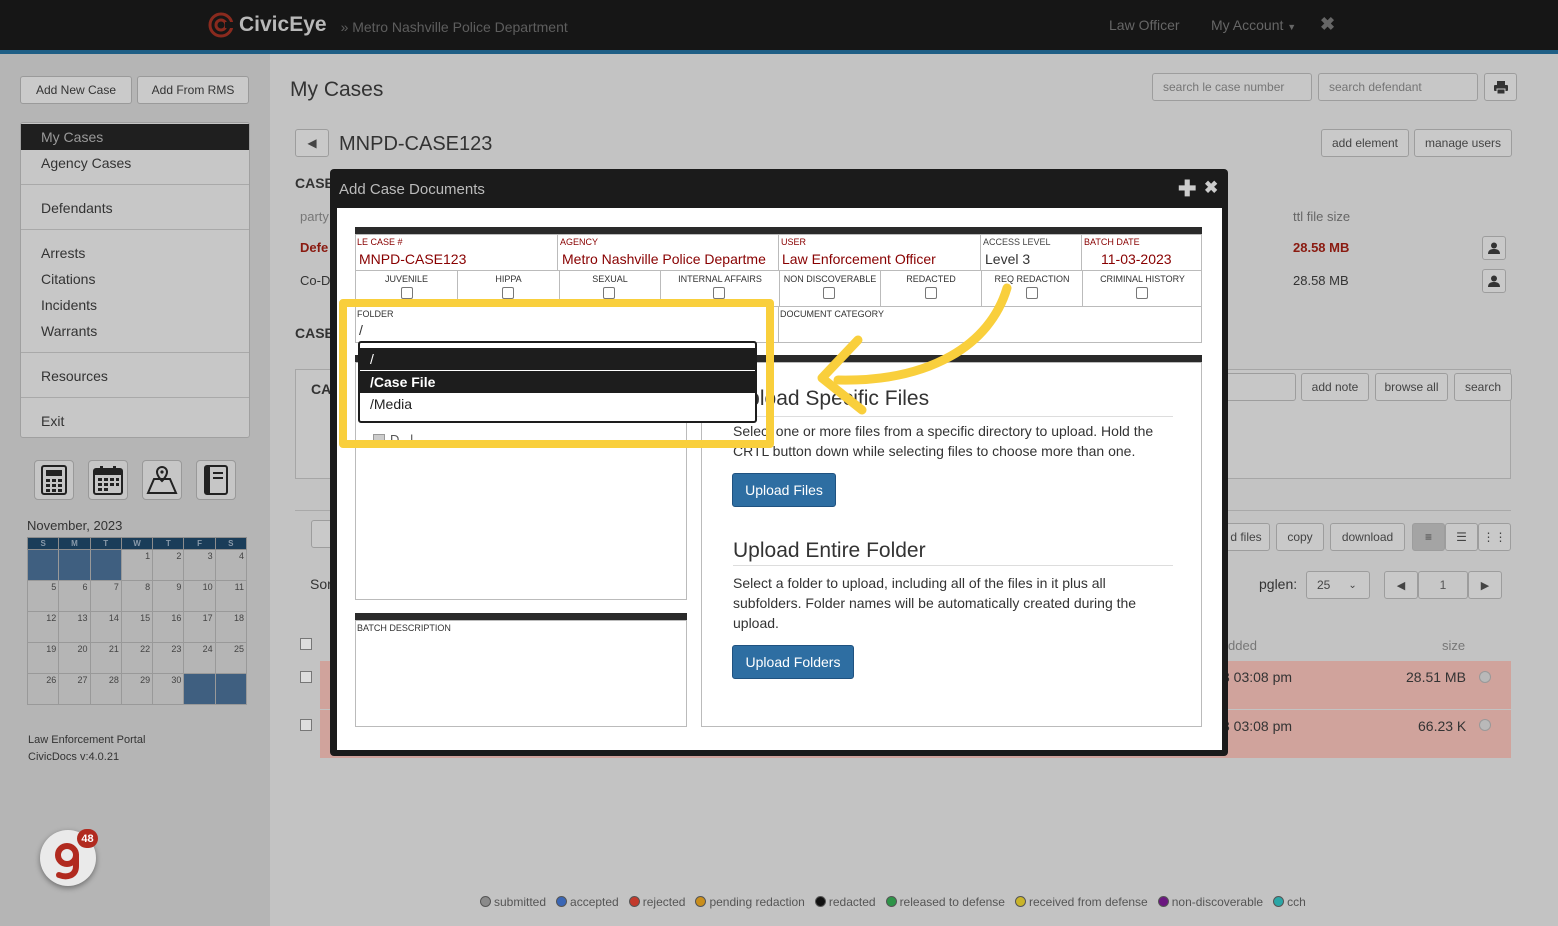 This screenshot has width=1558, height=926. I want to click on page-length-label: pglen:, so click(1278, 584).